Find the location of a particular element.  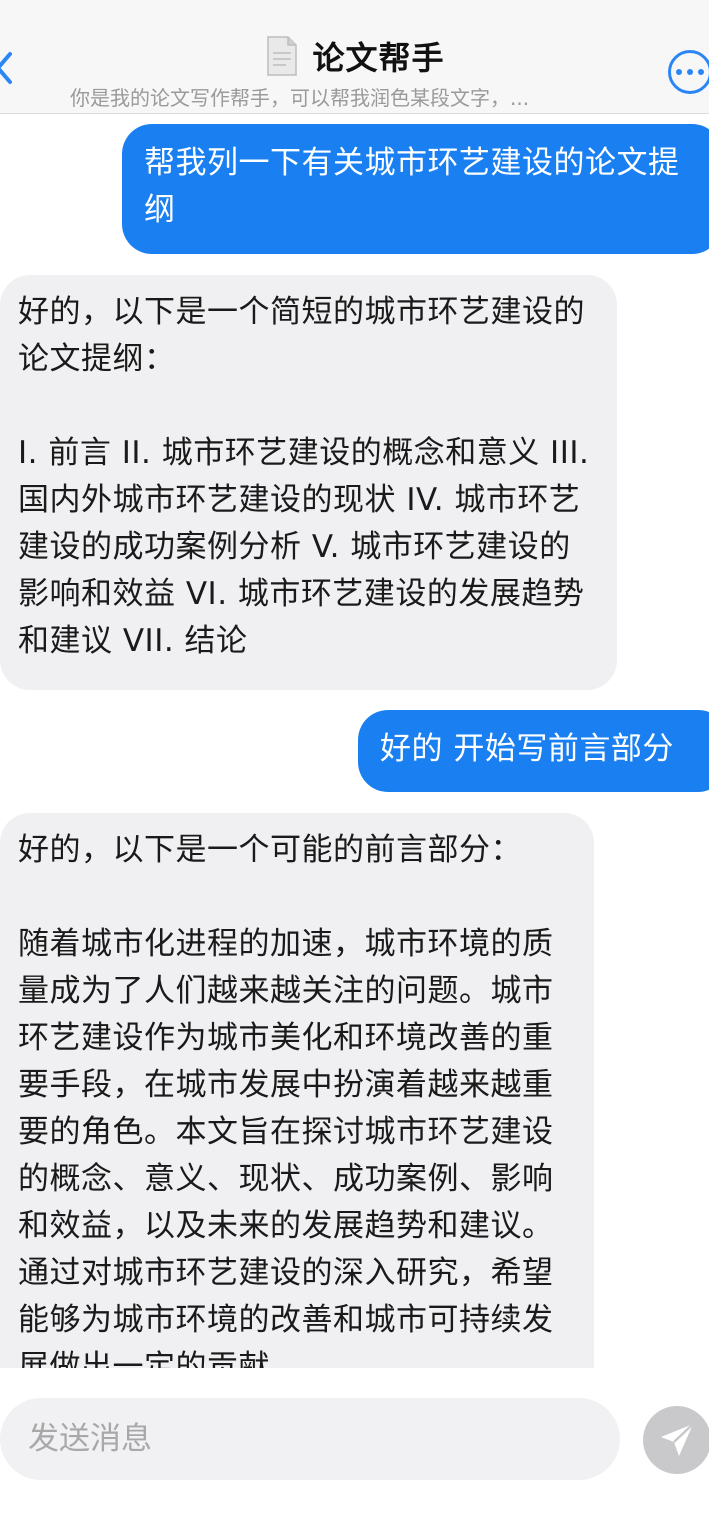

user-message: 帮我列一下有关城市环艺建设的论文提纲 is located at coordinates (415, 189).